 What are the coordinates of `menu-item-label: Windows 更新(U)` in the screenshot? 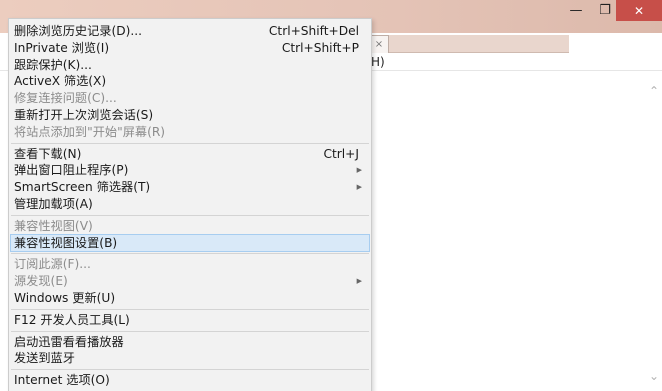 It's located at (65, 297).